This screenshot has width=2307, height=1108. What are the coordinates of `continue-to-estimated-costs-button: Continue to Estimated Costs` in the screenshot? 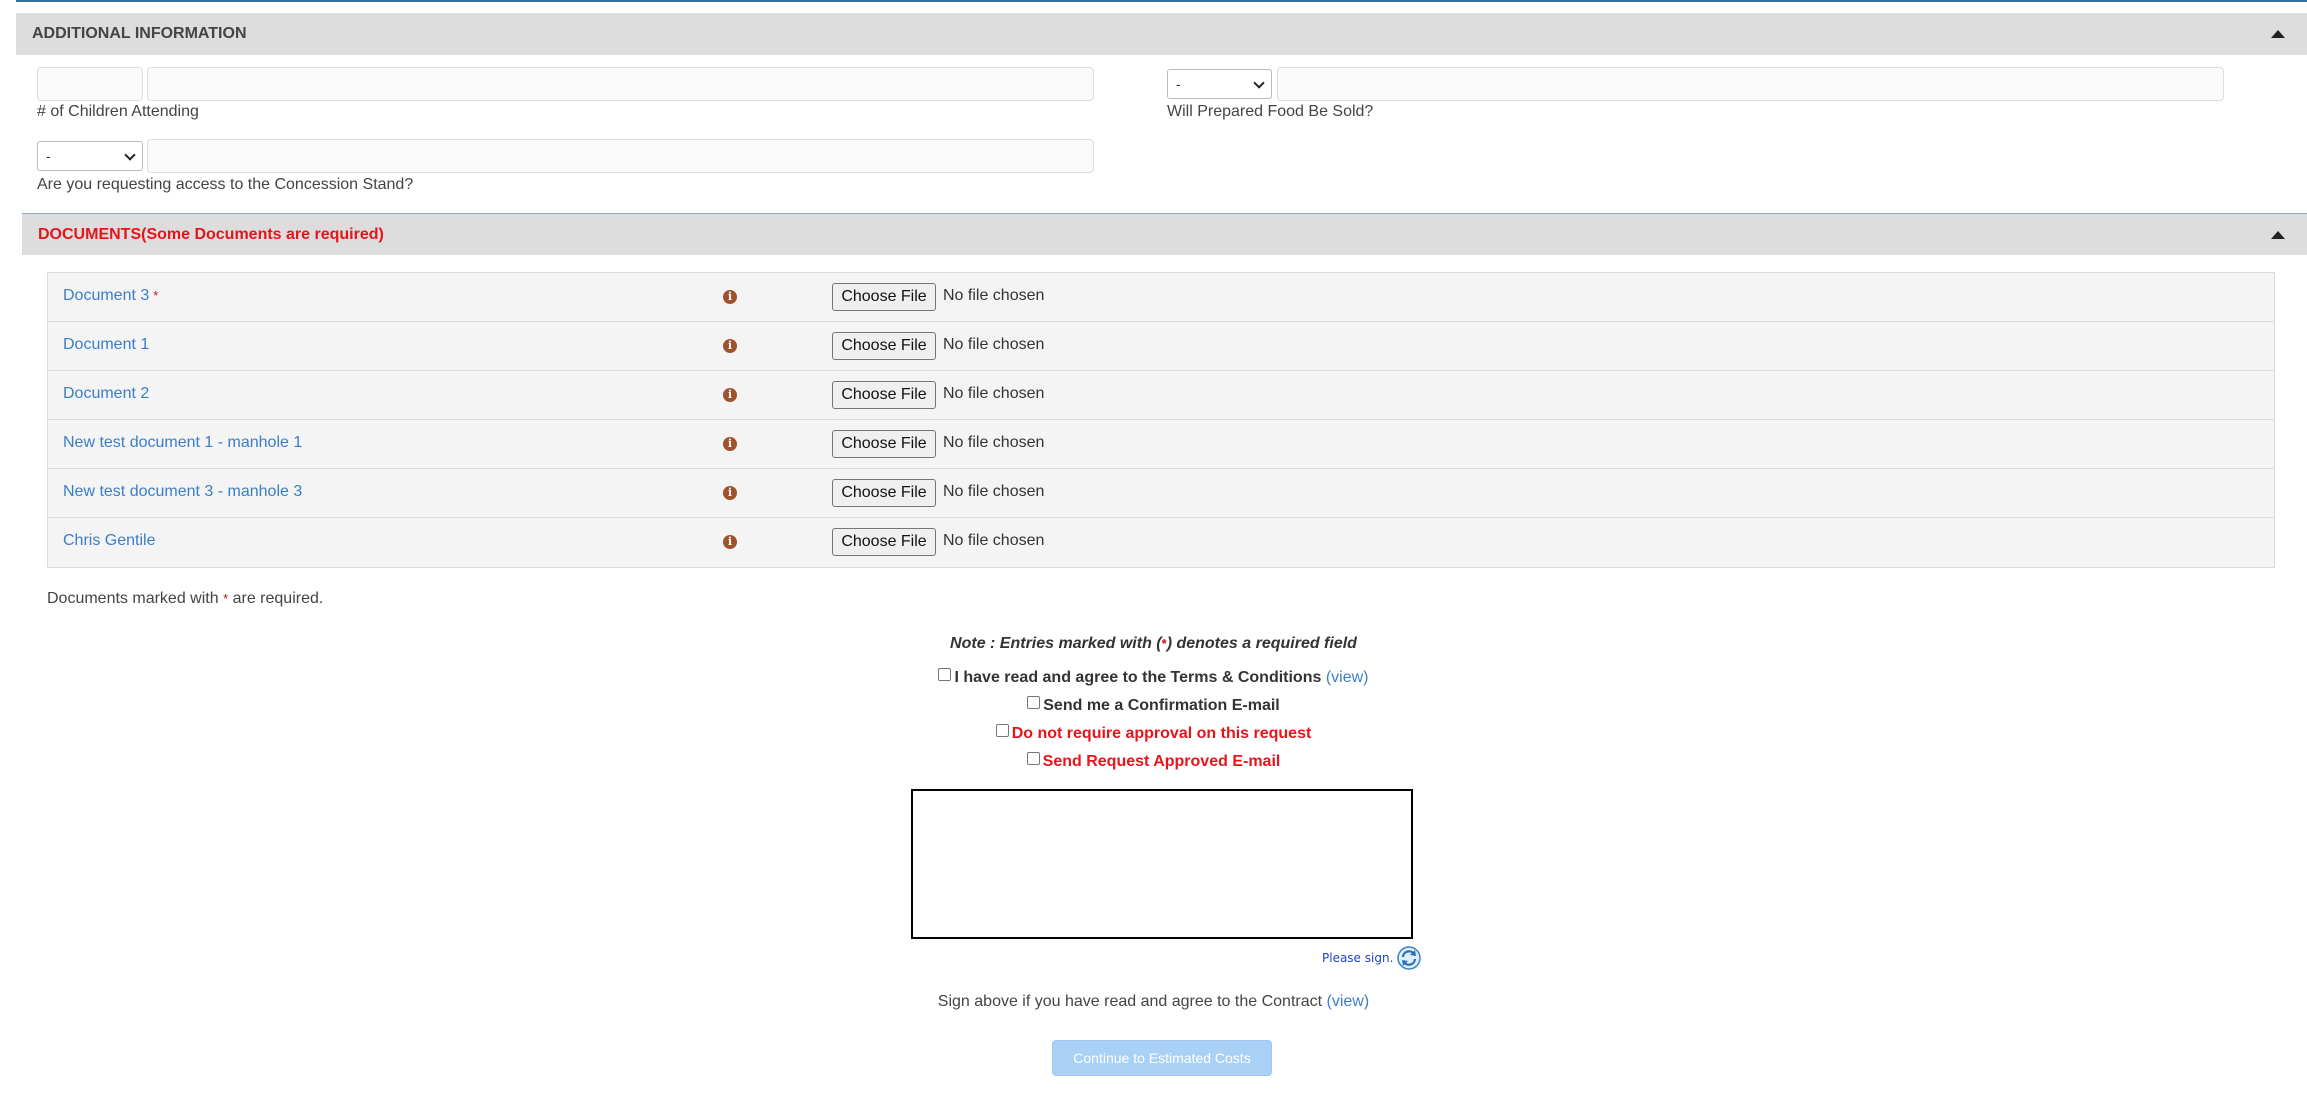 It's located at (1162, 1058).